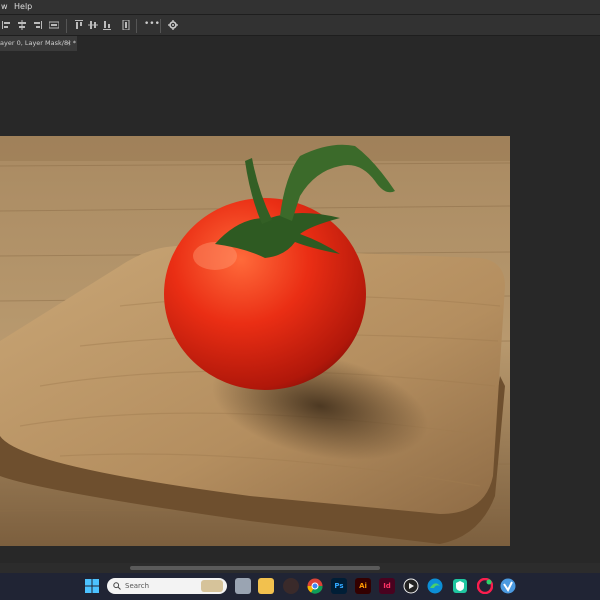  What do you see at coordinates (266, 586) in the screenshot?
I see `folder-icon` at bounding box center [266, 586].